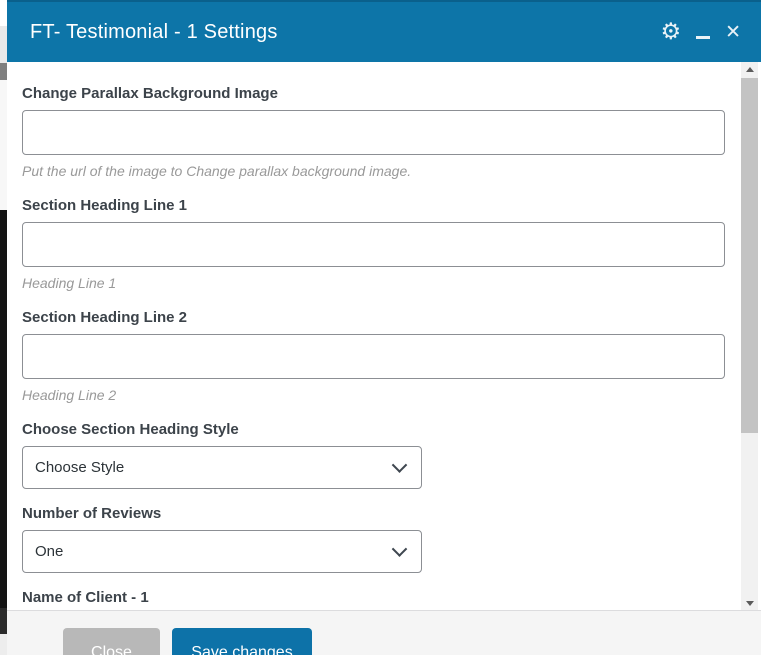 The height and width of the screenshot is (655, 761). I want to click on heading-line-2-input, so click(373, 356).